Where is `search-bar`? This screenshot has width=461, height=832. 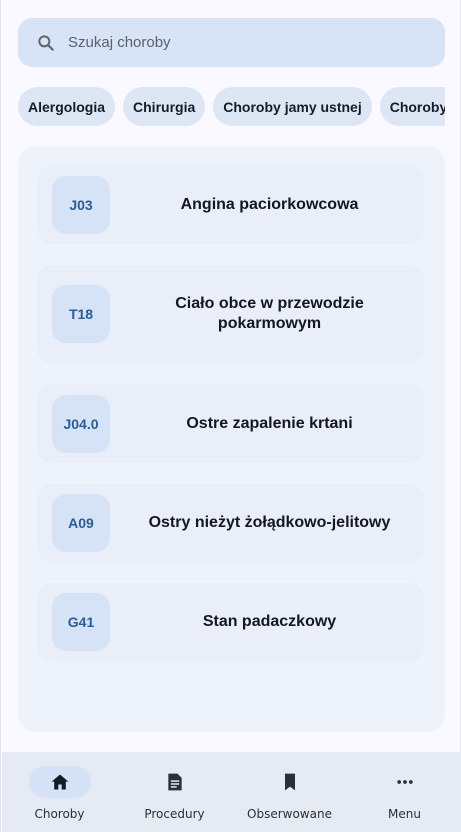 search-bar is located at coordinates (231, 42).